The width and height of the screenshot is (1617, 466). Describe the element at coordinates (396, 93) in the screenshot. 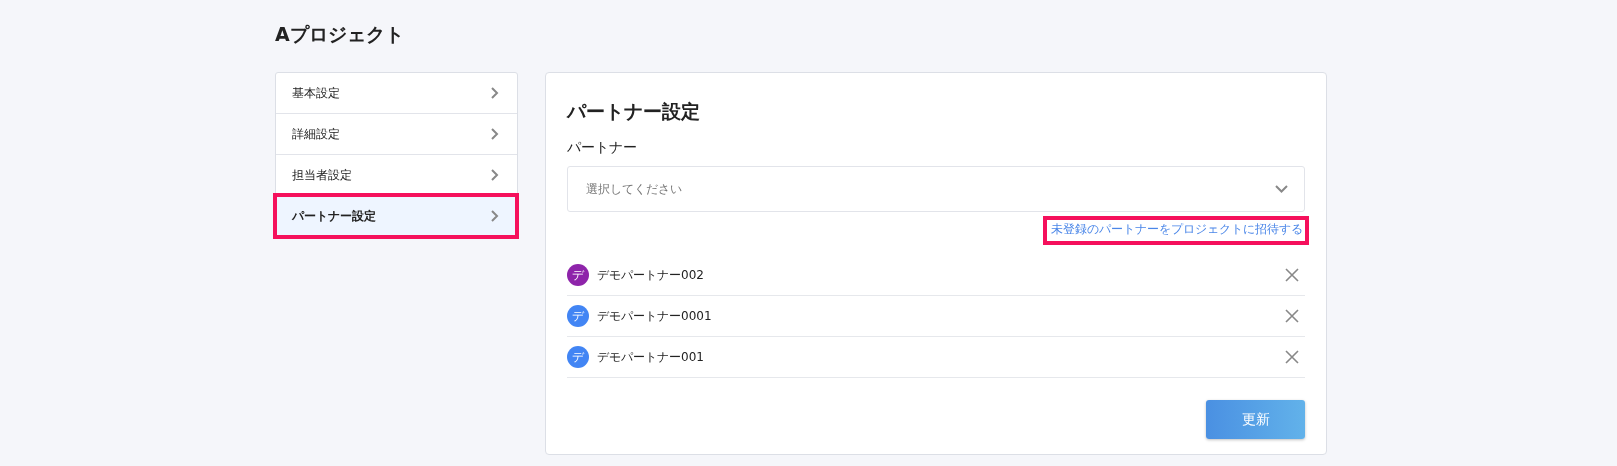

I see `sidebar-item: 基本設定` at that location.